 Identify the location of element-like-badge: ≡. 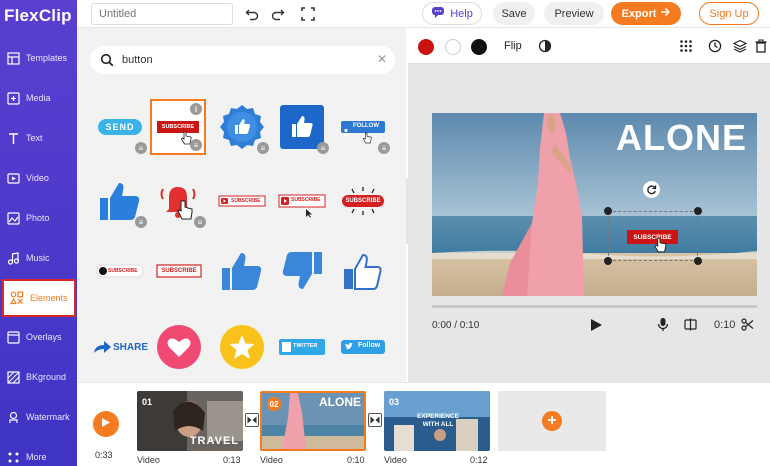
(242, 127).